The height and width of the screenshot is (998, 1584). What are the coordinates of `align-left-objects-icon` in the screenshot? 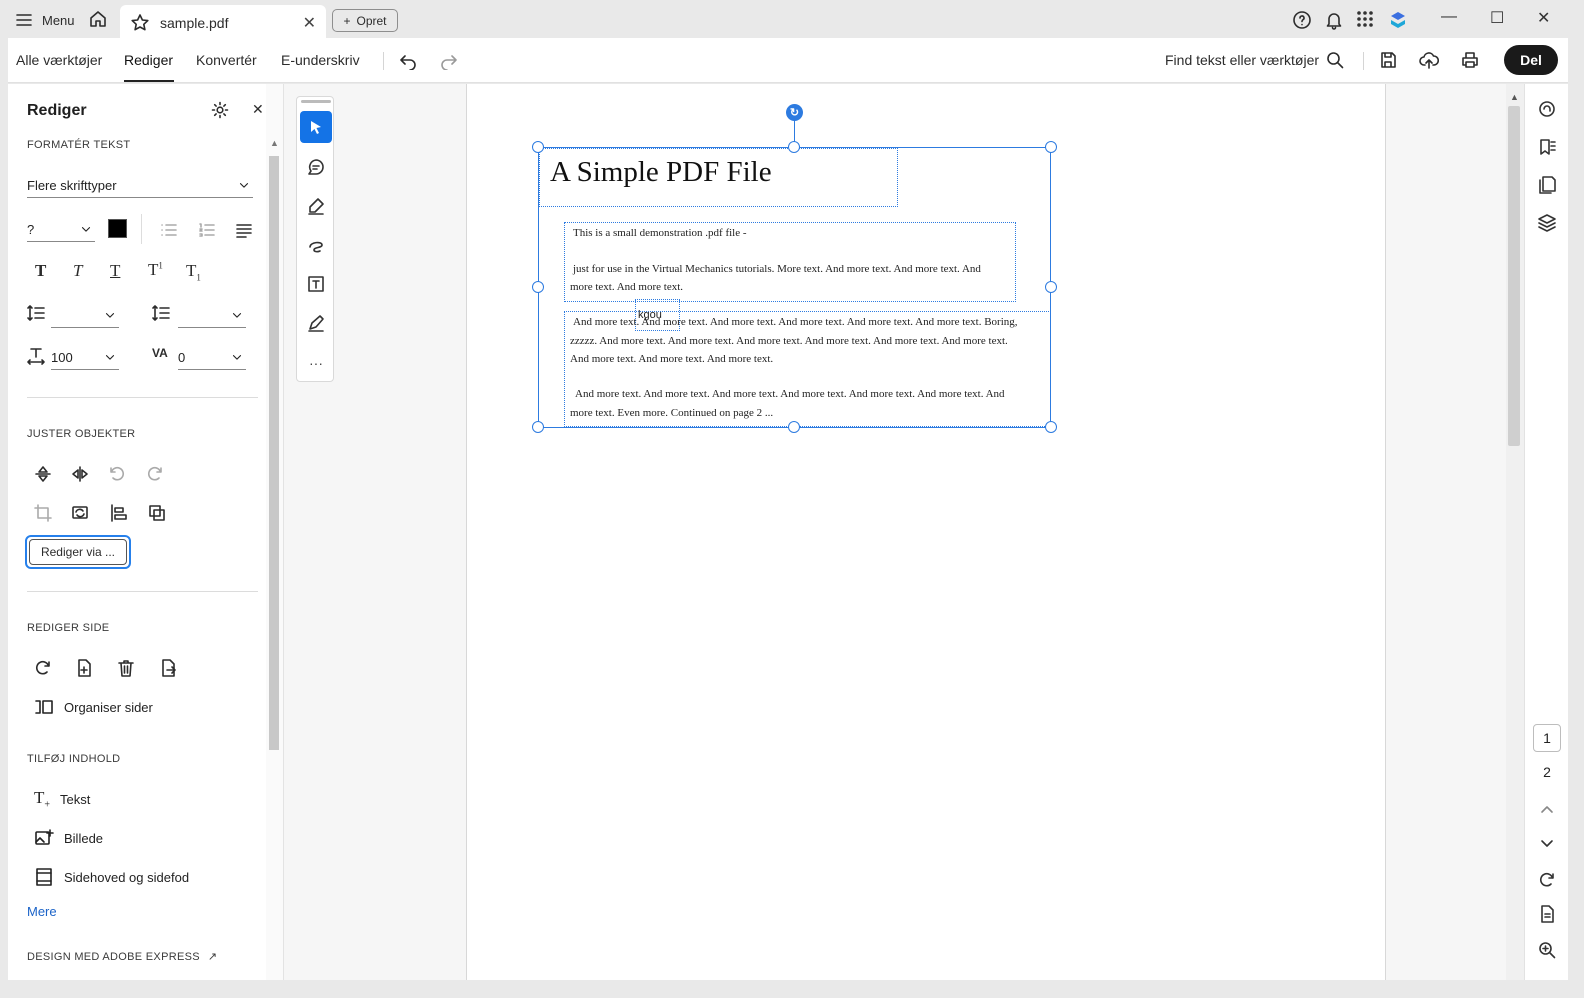 It's located at (119, 513).